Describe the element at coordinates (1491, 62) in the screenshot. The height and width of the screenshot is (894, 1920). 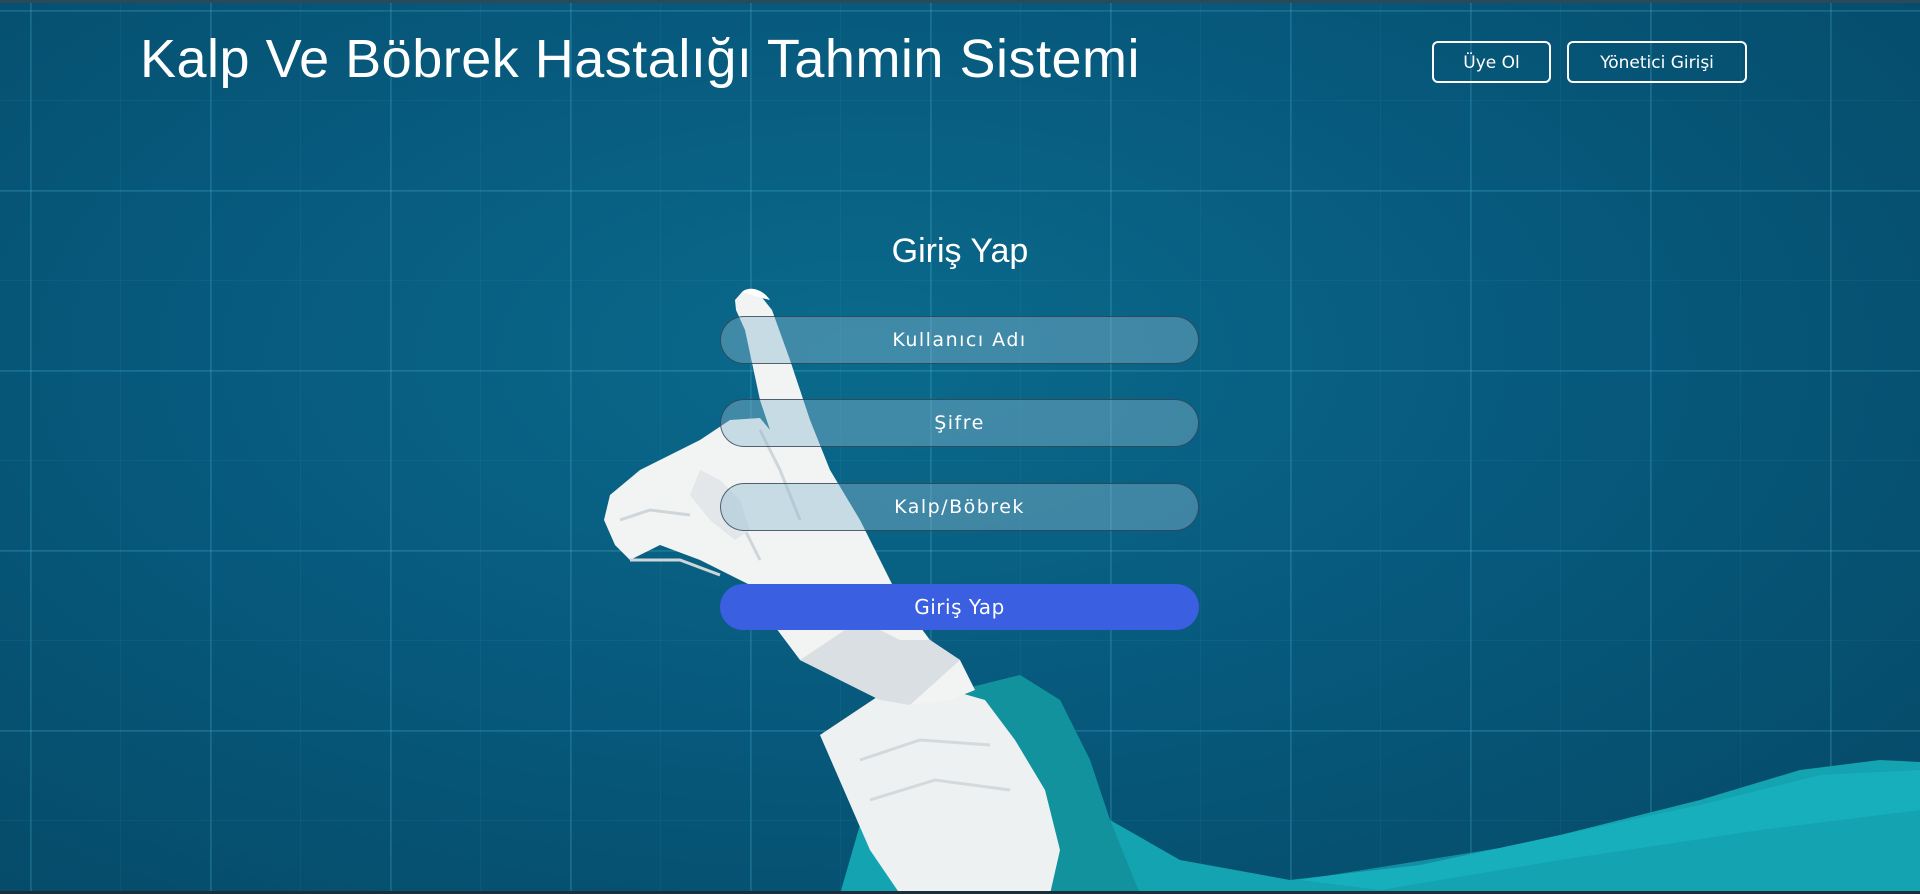
I see `register-button: Üye Ol` at that location.